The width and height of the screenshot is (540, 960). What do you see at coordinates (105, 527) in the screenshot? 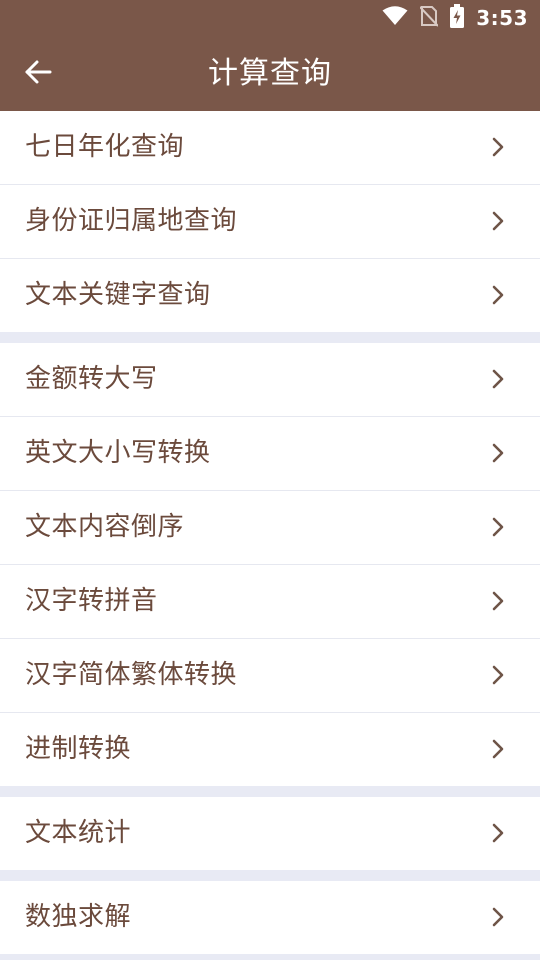
I see `menu-item-label: 文本内容倒序` at bounding box center [105, 527].